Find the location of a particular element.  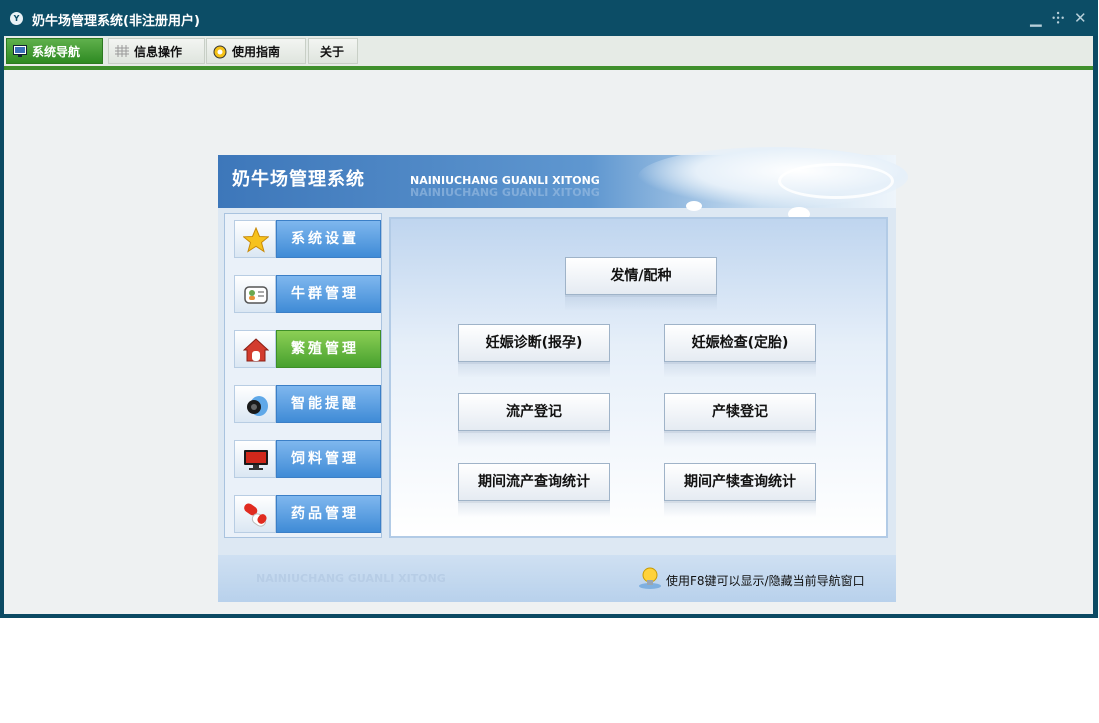

milk-splash-ring is located at coordinates (836, 181).